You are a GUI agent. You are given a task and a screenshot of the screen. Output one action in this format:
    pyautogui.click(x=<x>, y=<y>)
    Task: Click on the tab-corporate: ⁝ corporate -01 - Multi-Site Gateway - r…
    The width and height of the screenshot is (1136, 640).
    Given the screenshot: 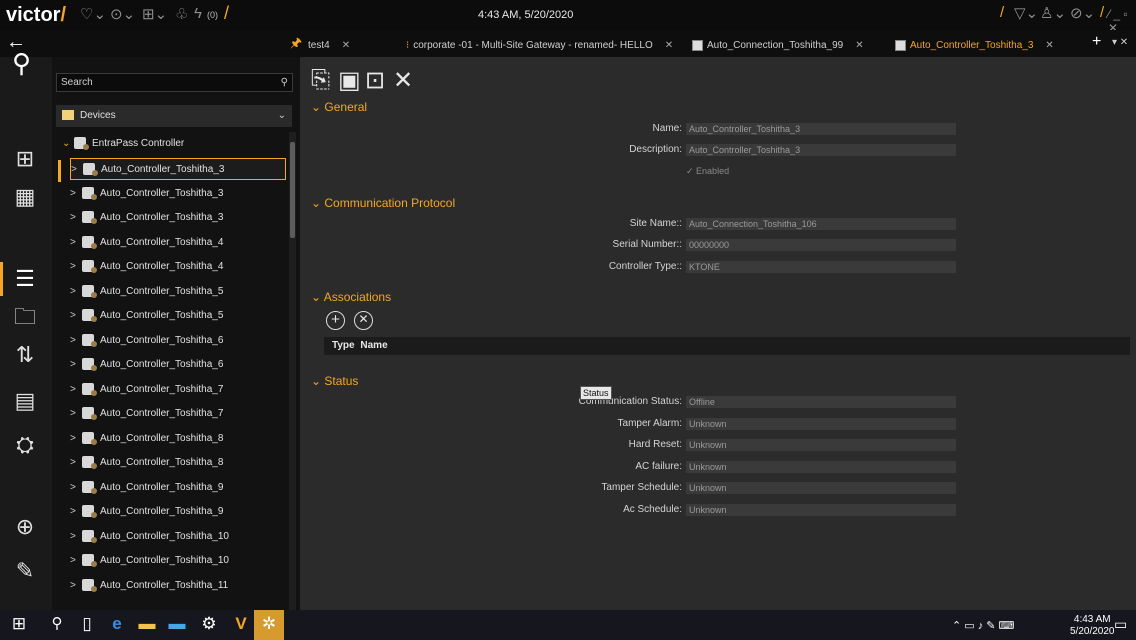 What is the action you would take?
    pyautogui.click(x=539, y=45)
    